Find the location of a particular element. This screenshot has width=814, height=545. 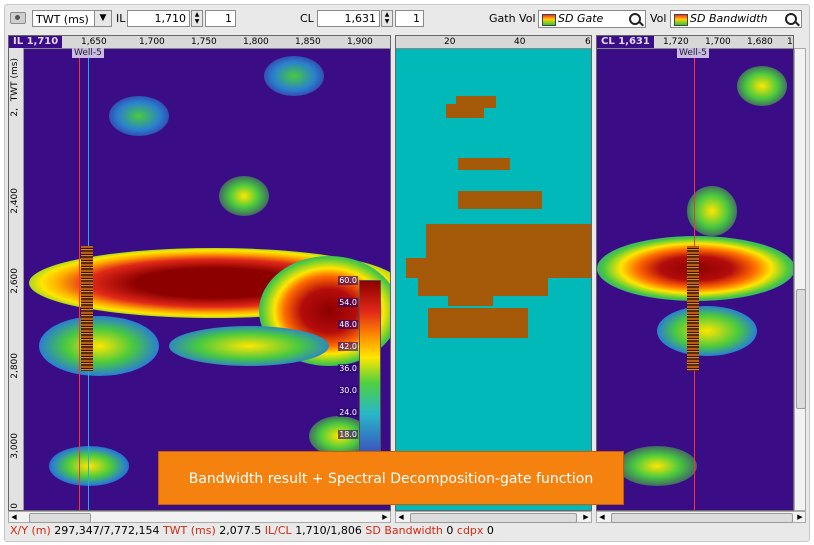

y-tick: 3,000 is located at coordinates (15, 446).